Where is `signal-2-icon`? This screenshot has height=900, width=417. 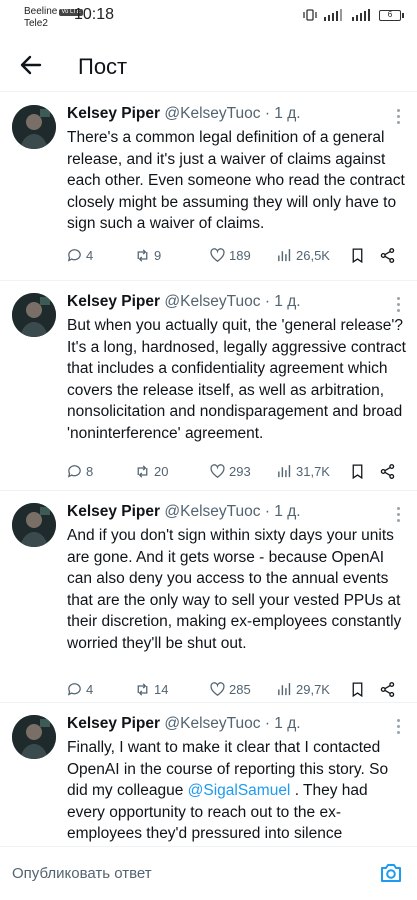
signal-2-icon is located at coordinates (361, 15).